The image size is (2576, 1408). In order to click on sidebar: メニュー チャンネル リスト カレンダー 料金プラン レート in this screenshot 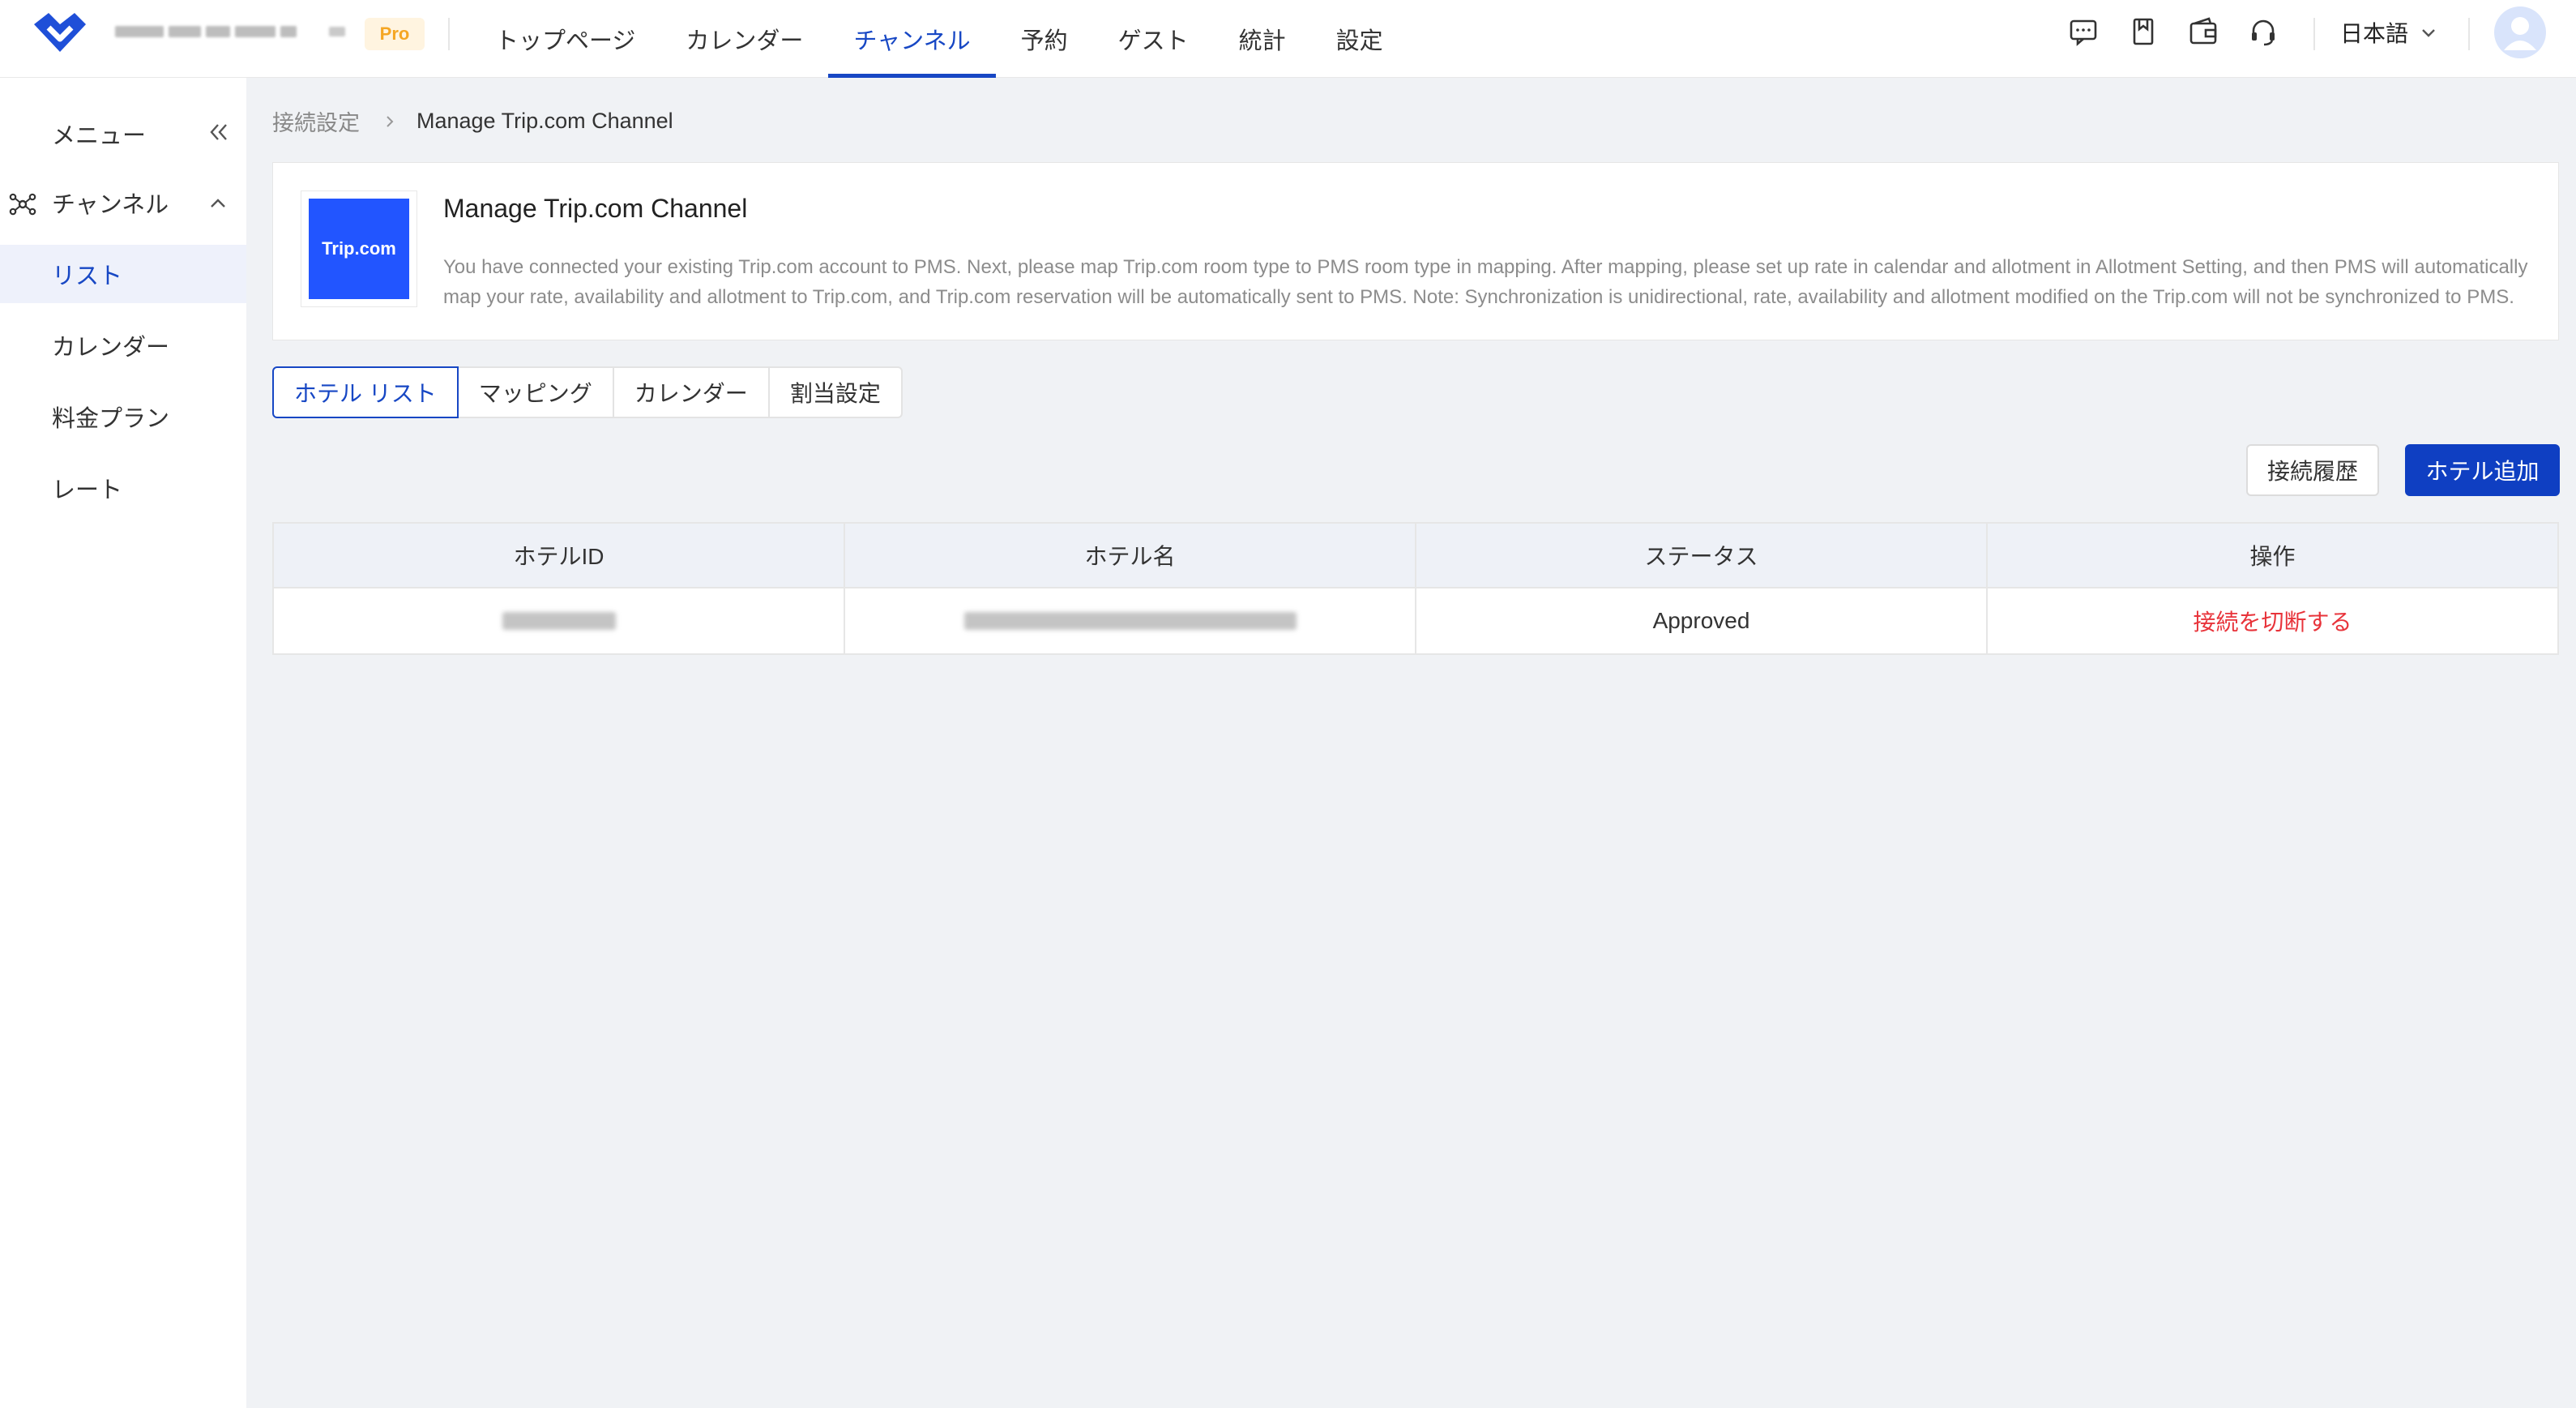, I will do `click(123, 743)`.